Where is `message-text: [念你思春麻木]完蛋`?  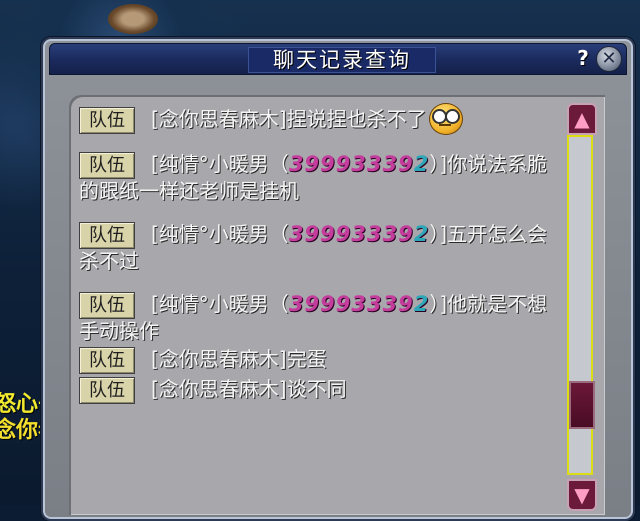 message-text: [念你思春麻木]完蛋 is located at coordinates (239, 359).